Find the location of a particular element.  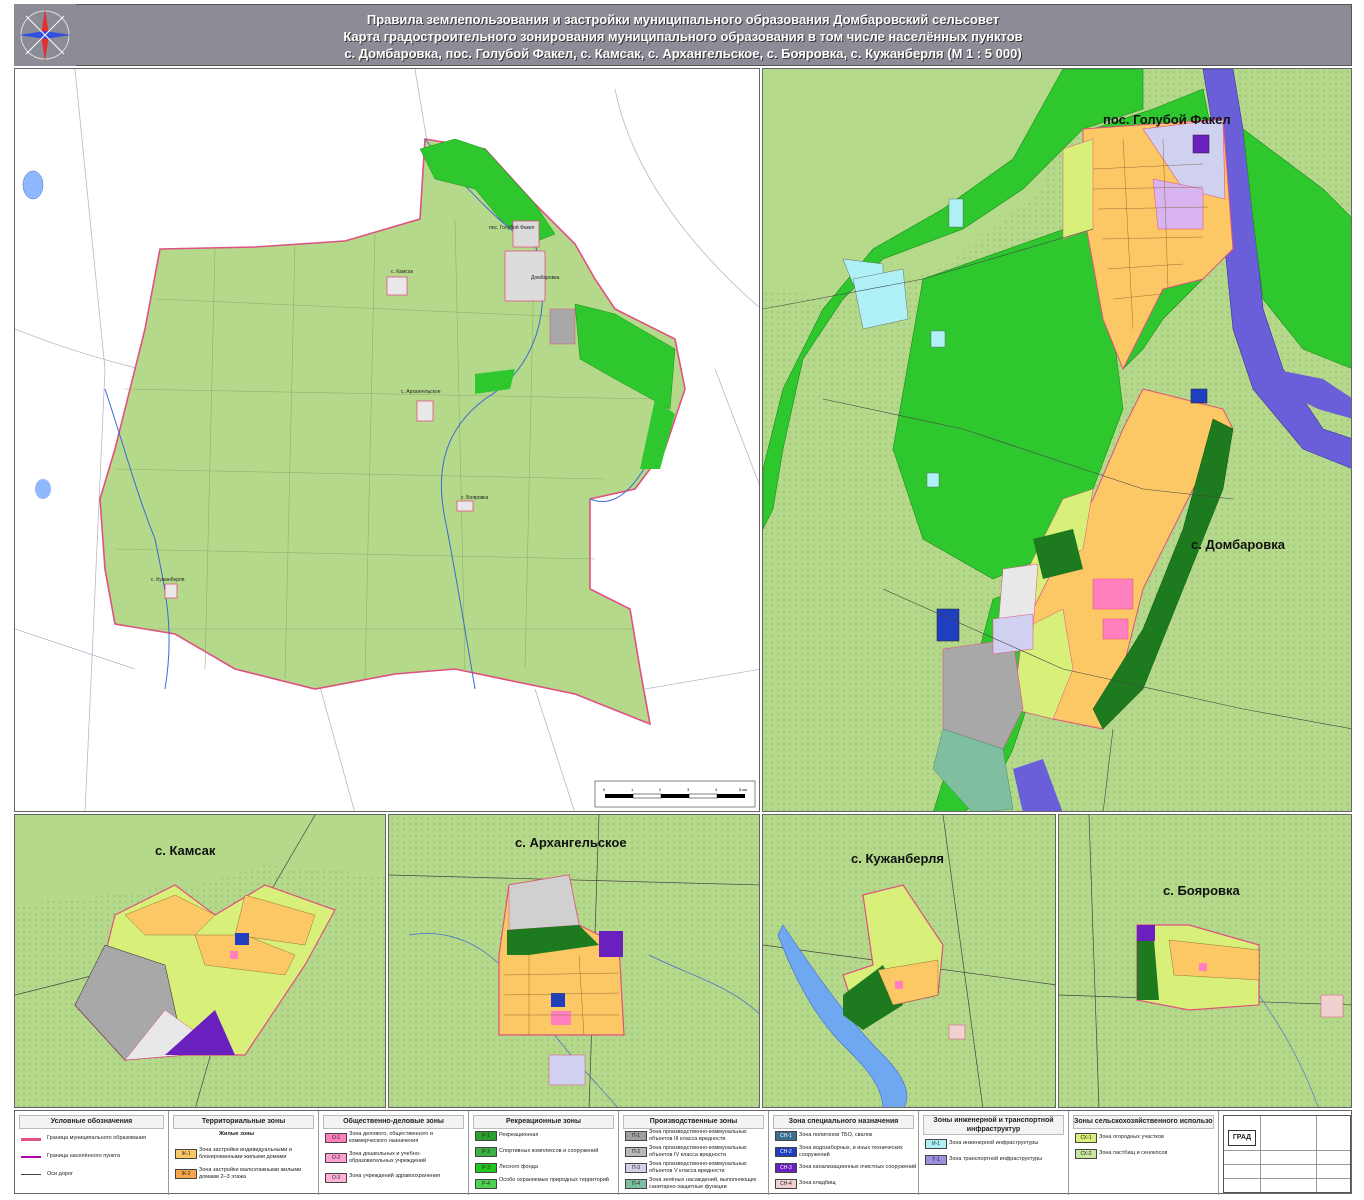

arkhangelskoe-map-canvas: с. Архангельское is located at coordinates (574, 961).